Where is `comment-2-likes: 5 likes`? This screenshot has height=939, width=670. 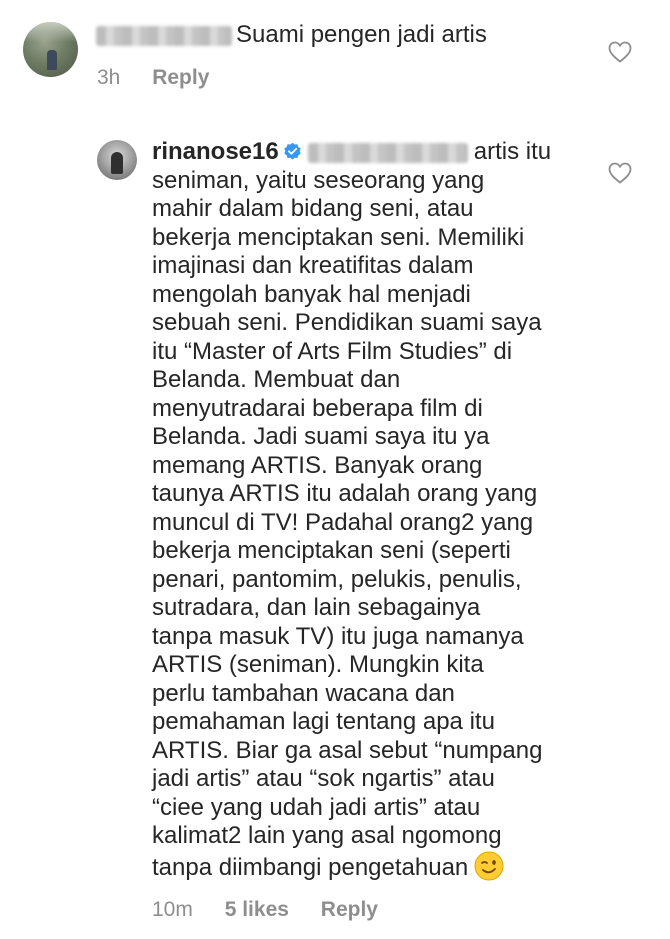
comment-2-likes: 5 likes is located at coordinates (257, 909).